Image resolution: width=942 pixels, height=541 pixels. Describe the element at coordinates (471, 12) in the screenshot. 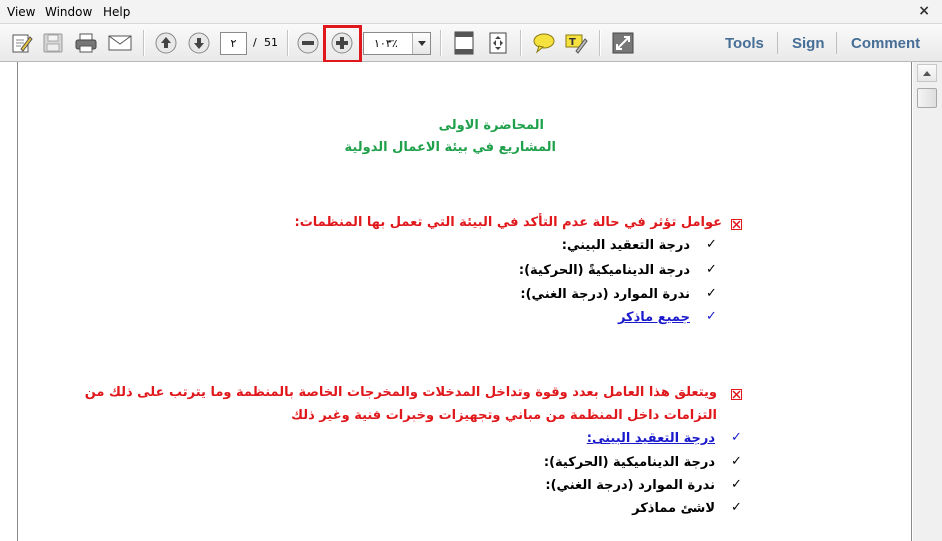

I see `menu-bar: View Window Help ×` at that location.